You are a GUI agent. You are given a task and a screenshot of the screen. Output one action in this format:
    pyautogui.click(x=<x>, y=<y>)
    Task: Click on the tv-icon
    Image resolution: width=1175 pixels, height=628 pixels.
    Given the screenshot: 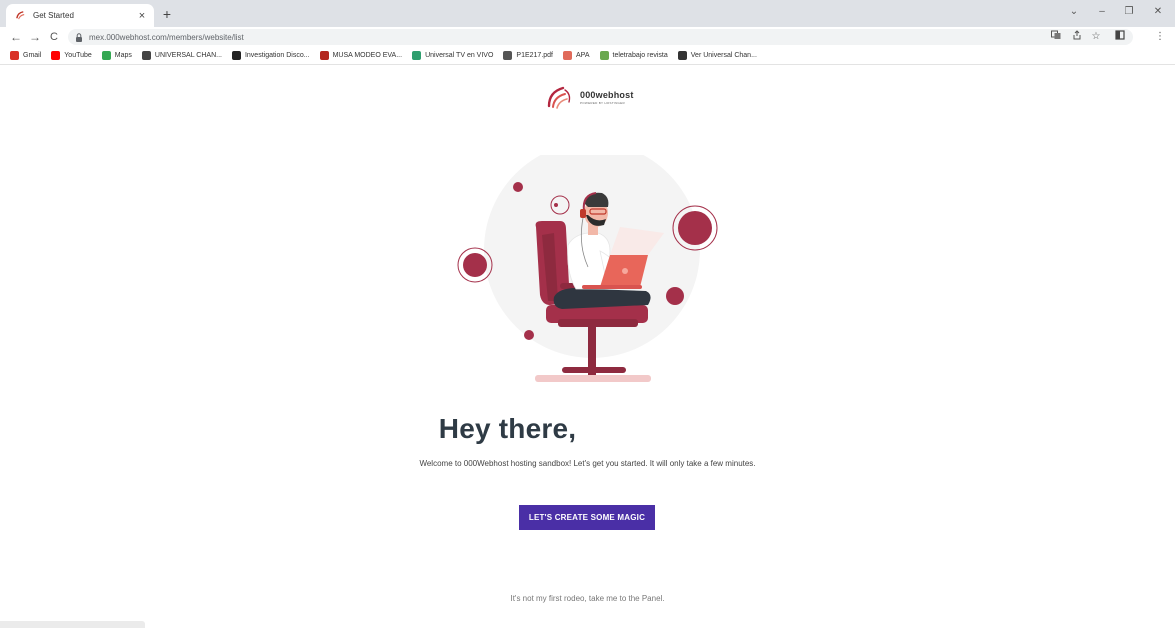 What is the action you would take?
    pyautogui.click(x=236, y=55)
    